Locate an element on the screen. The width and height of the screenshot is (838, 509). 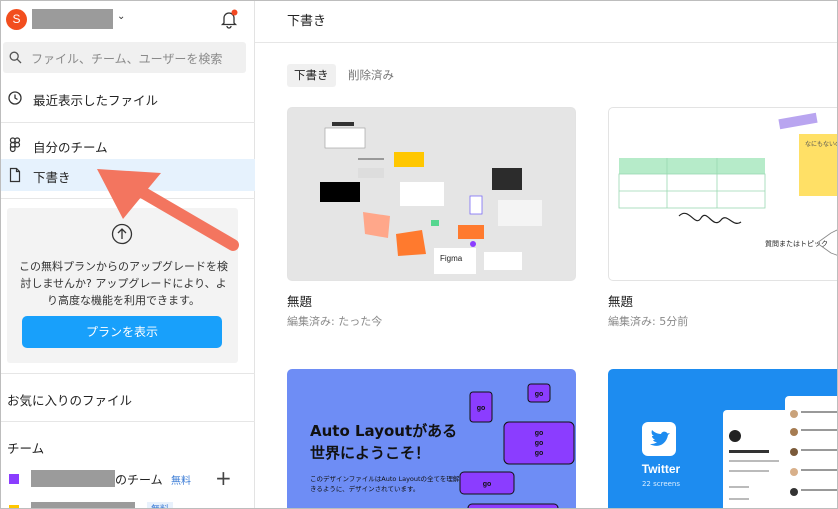
clock-icon is located at coordinates (15, 98).